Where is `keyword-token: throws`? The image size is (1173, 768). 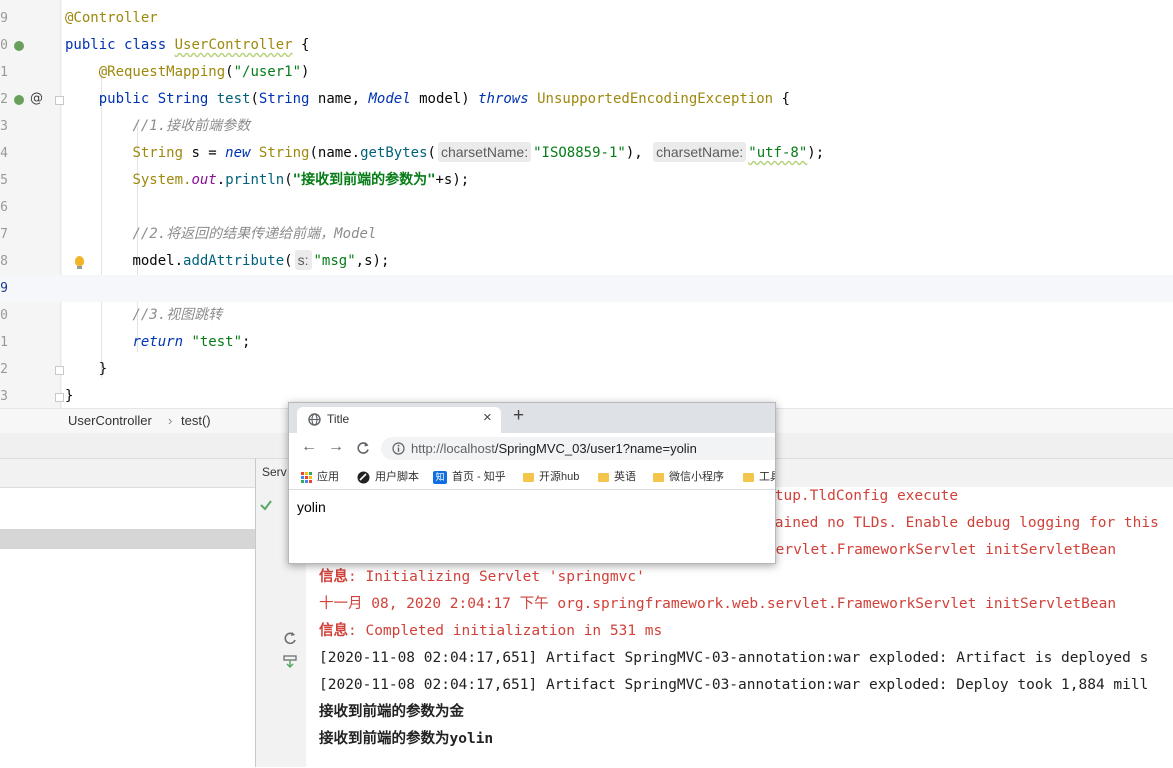
keyword-token: throws is located at coordinates (503, 99).